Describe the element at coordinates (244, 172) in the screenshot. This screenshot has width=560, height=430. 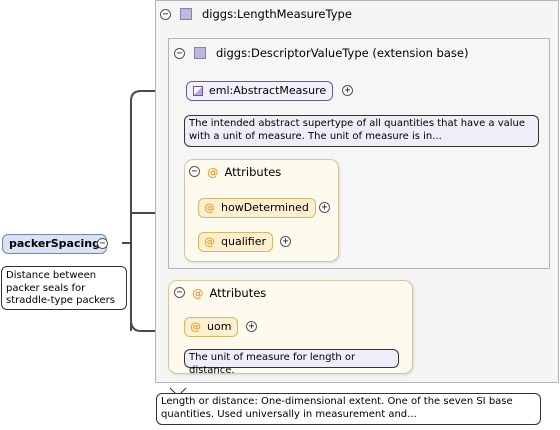
I see `attributes-inner-label: @ Attributes` at that location.